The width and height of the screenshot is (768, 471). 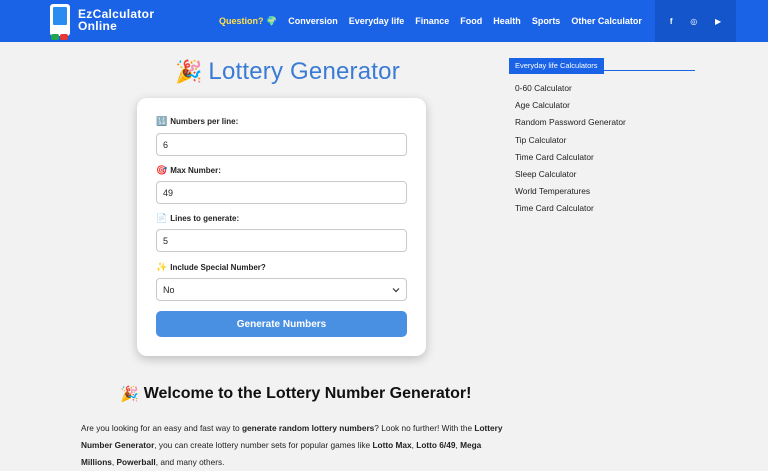 I want to click on logo-line-2: Online, so click(x=98, y=26).